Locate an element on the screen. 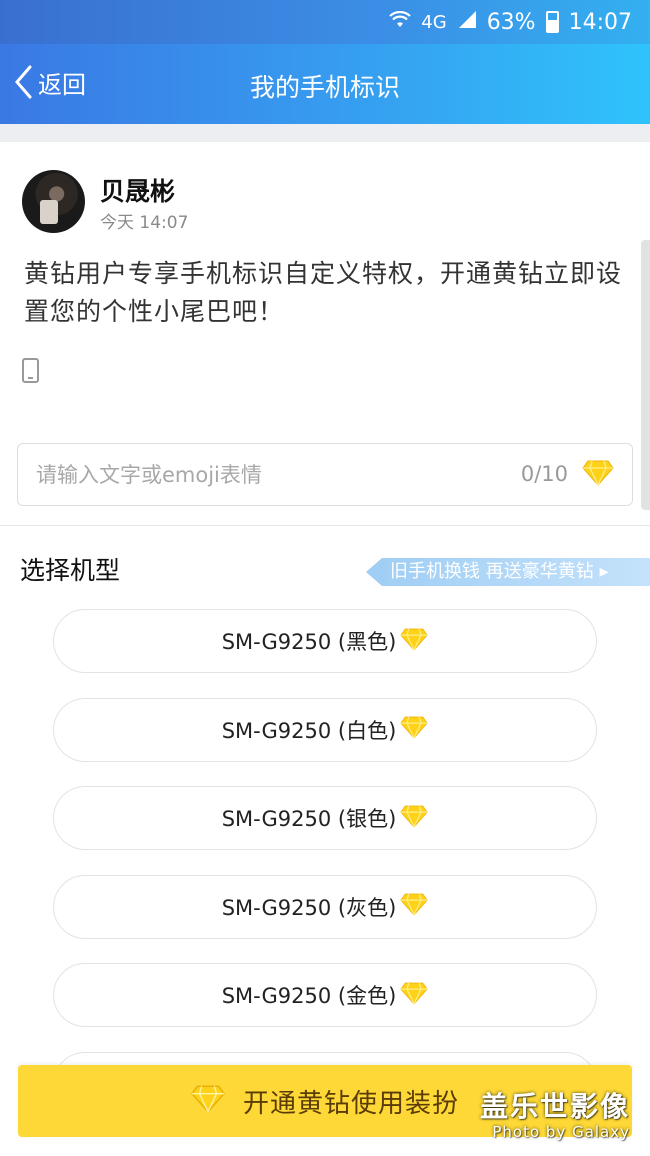  open-vip-label: 开通黄钻使用装扮 is located at coordinates (350, 1103).